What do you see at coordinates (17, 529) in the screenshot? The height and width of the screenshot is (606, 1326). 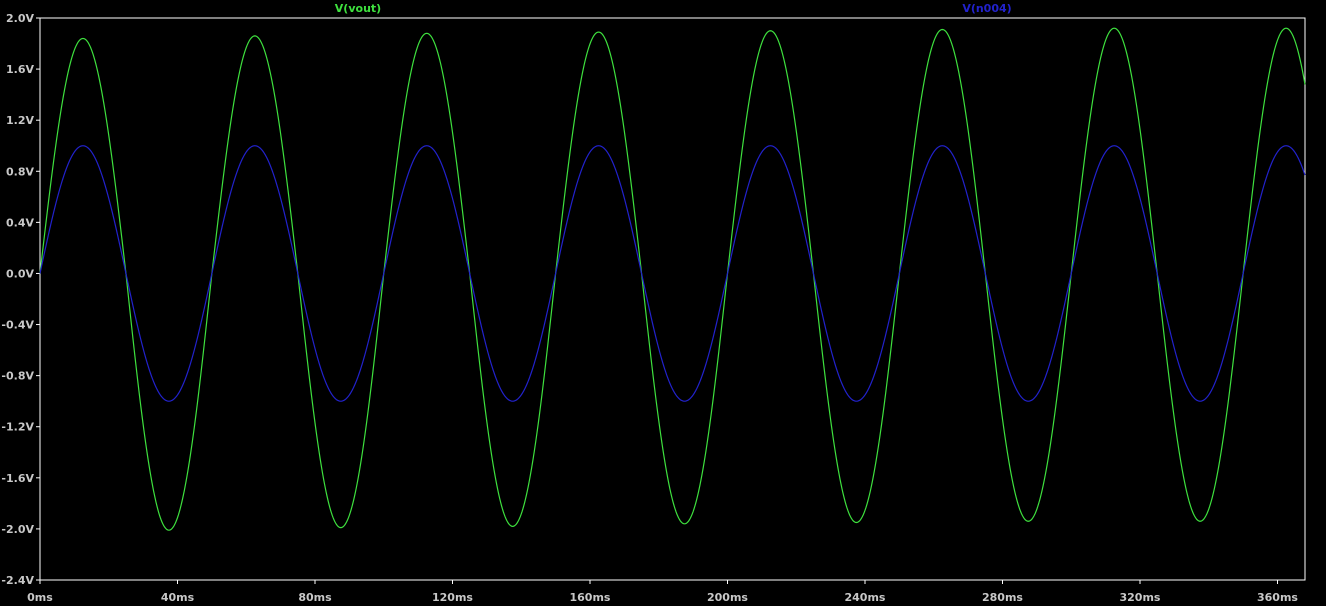 I see `y-tick-label: -2.0V` at bounding box center [17, 529].